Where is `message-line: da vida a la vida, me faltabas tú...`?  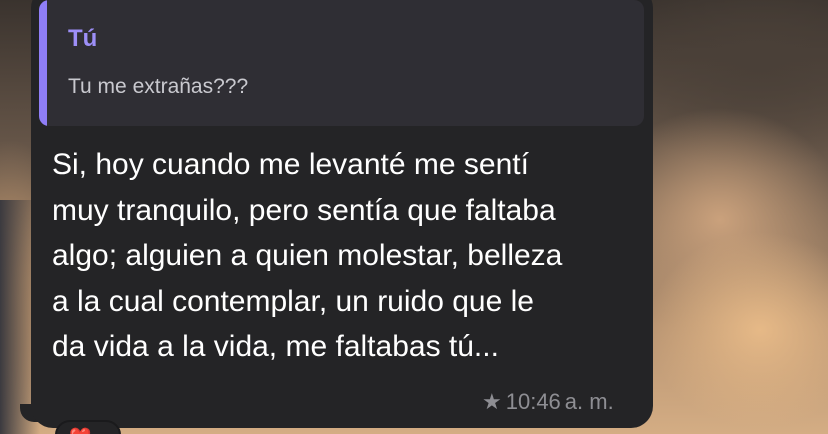
message-line: da vida a la vida, me faltabas tú... is located at coordinates (275, 346).